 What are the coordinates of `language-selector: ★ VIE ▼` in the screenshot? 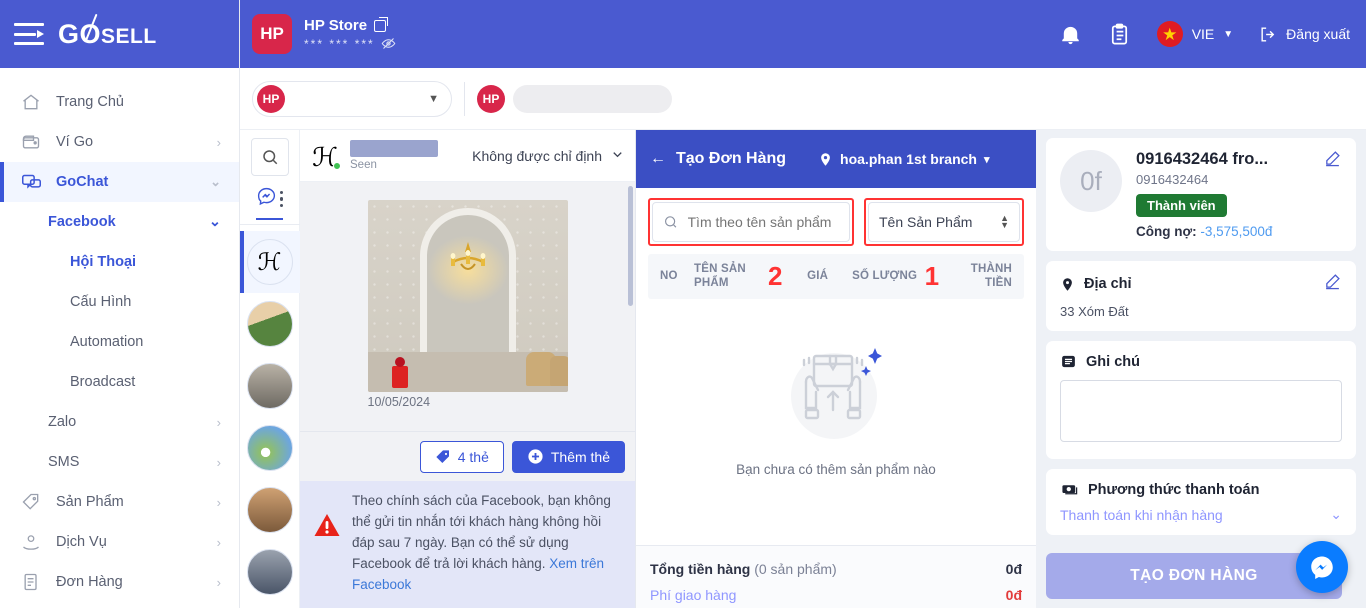 It's located at (1195, 34).